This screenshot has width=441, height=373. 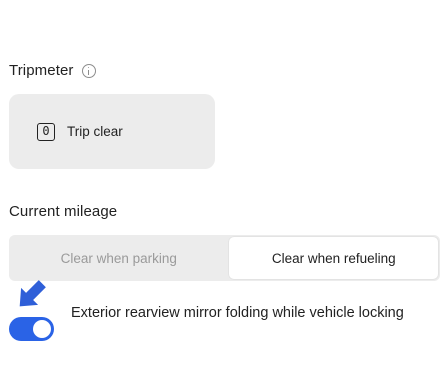 What do you see at coordinates (88, 70) in the screenshot?
I see `info-icon` at bounding box center [88, 70].